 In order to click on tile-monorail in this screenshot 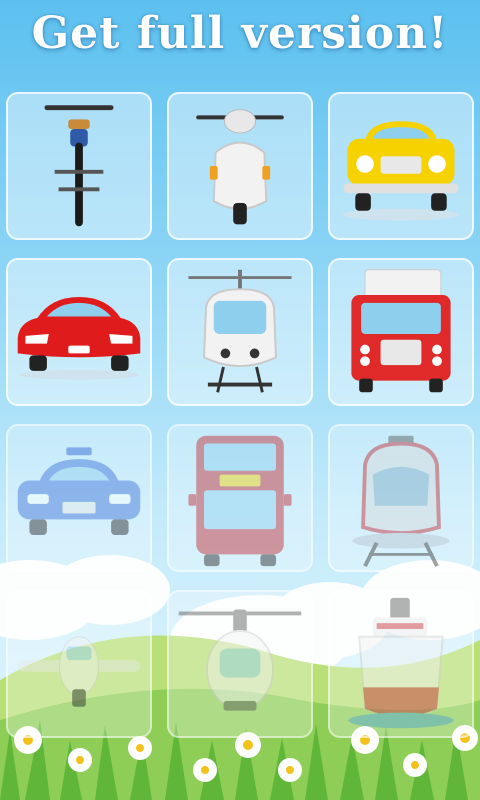, I will do `click(240, 332)`.